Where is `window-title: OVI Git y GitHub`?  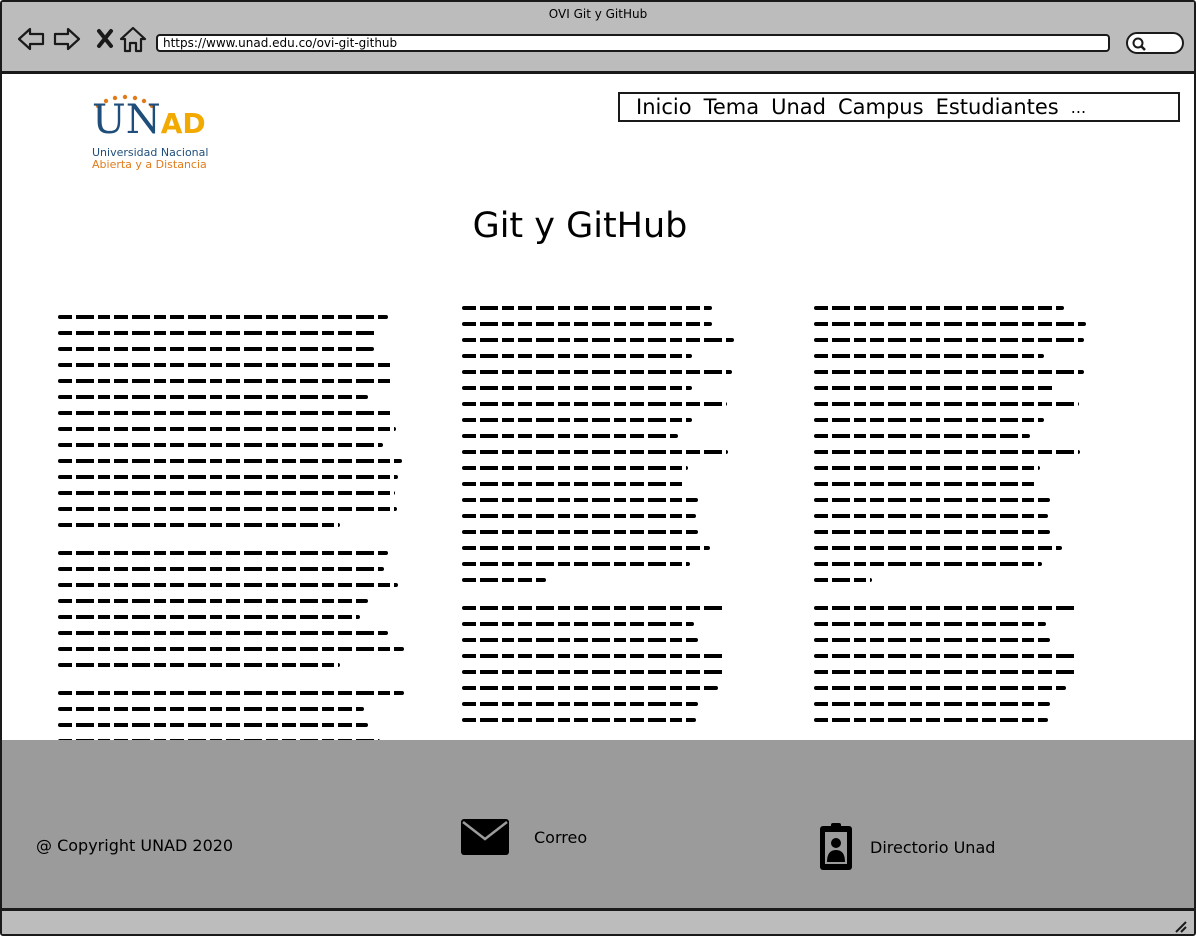 window-title: OVI Git y GitHub is located at coordinates (598, 14).